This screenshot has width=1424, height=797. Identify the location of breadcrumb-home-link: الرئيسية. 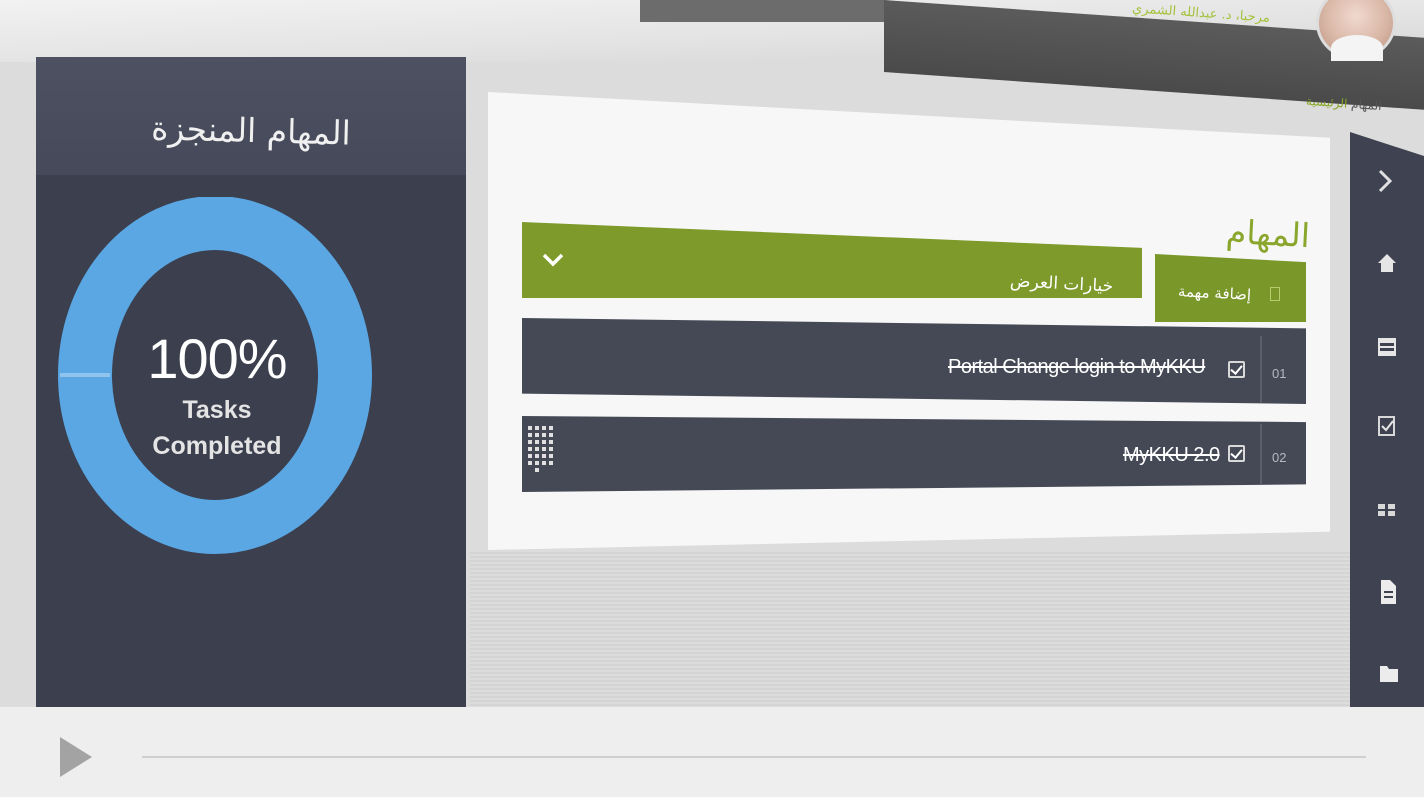
(1327, 102).